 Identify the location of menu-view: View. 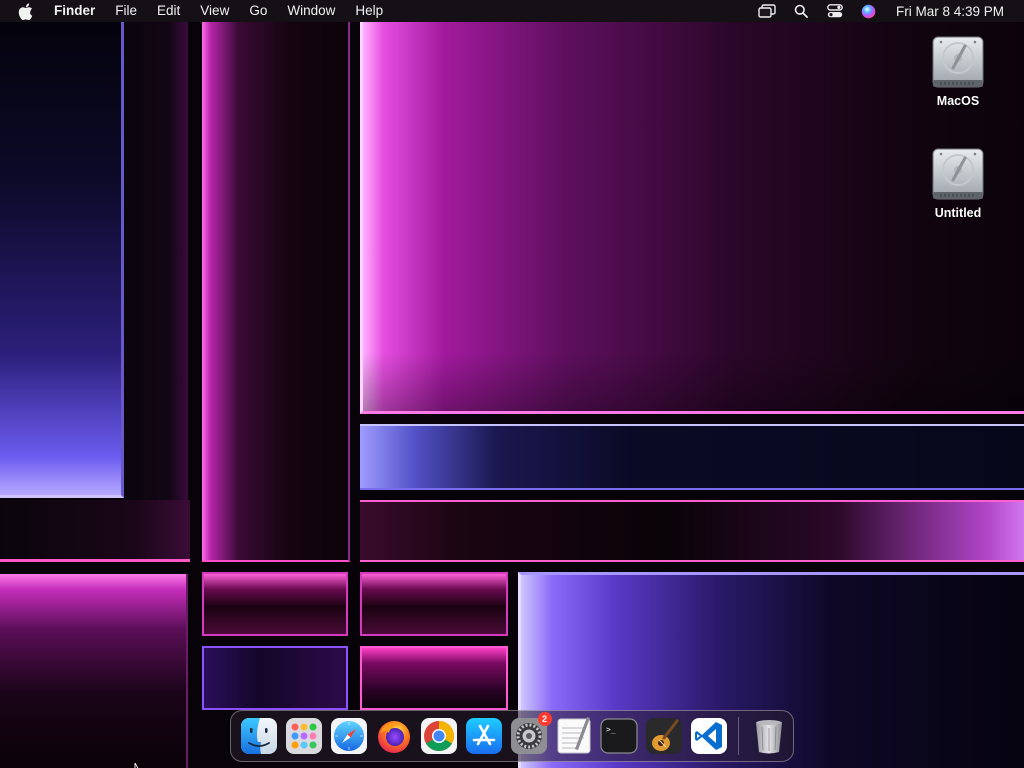
(214, 11).